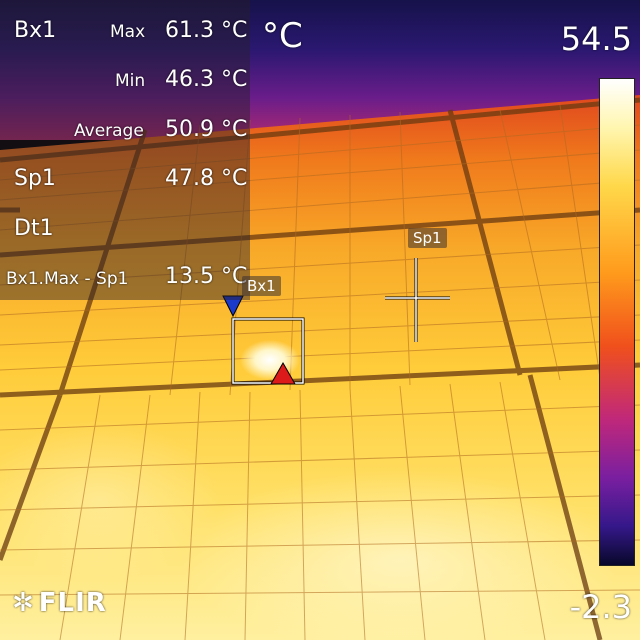  I want to click on scale-max-label: 54.5, so click(596, 39).